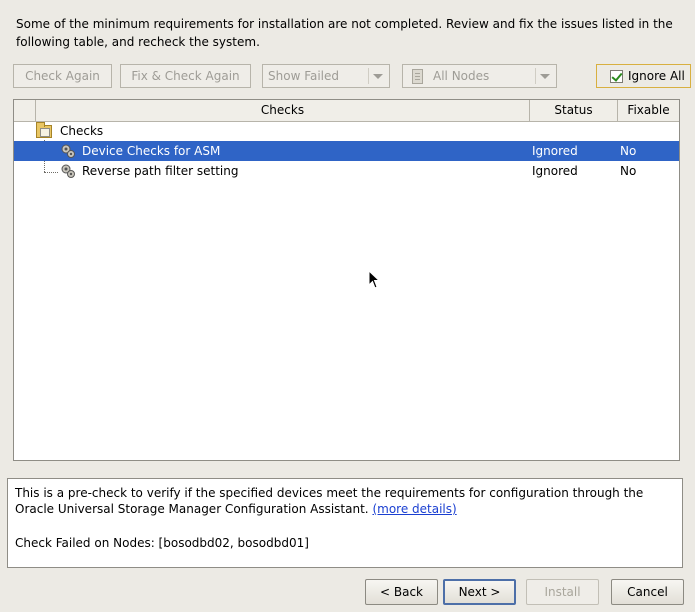  Describe the element at coordinates (62, 76) in the screenshot. I see `check-again-button: Check Again` at that location.